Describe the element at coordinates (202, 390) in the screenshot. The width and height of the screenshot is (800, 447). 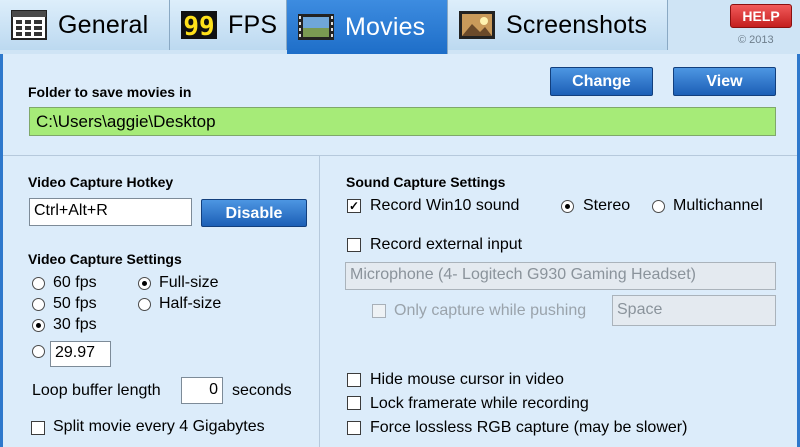
I see `loop-buffer-input: 0` at that location.